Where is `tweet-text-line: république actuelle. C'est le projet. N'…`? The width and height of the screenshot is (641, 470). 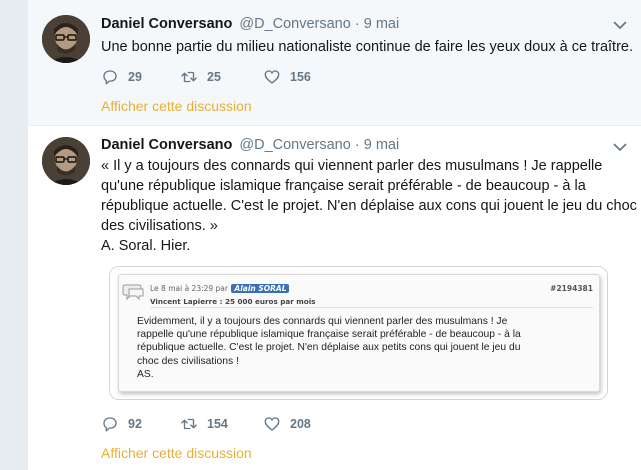
tweet-text-line: république actuelle. C'est le projet. N'… is located at coordinates (369, 206).